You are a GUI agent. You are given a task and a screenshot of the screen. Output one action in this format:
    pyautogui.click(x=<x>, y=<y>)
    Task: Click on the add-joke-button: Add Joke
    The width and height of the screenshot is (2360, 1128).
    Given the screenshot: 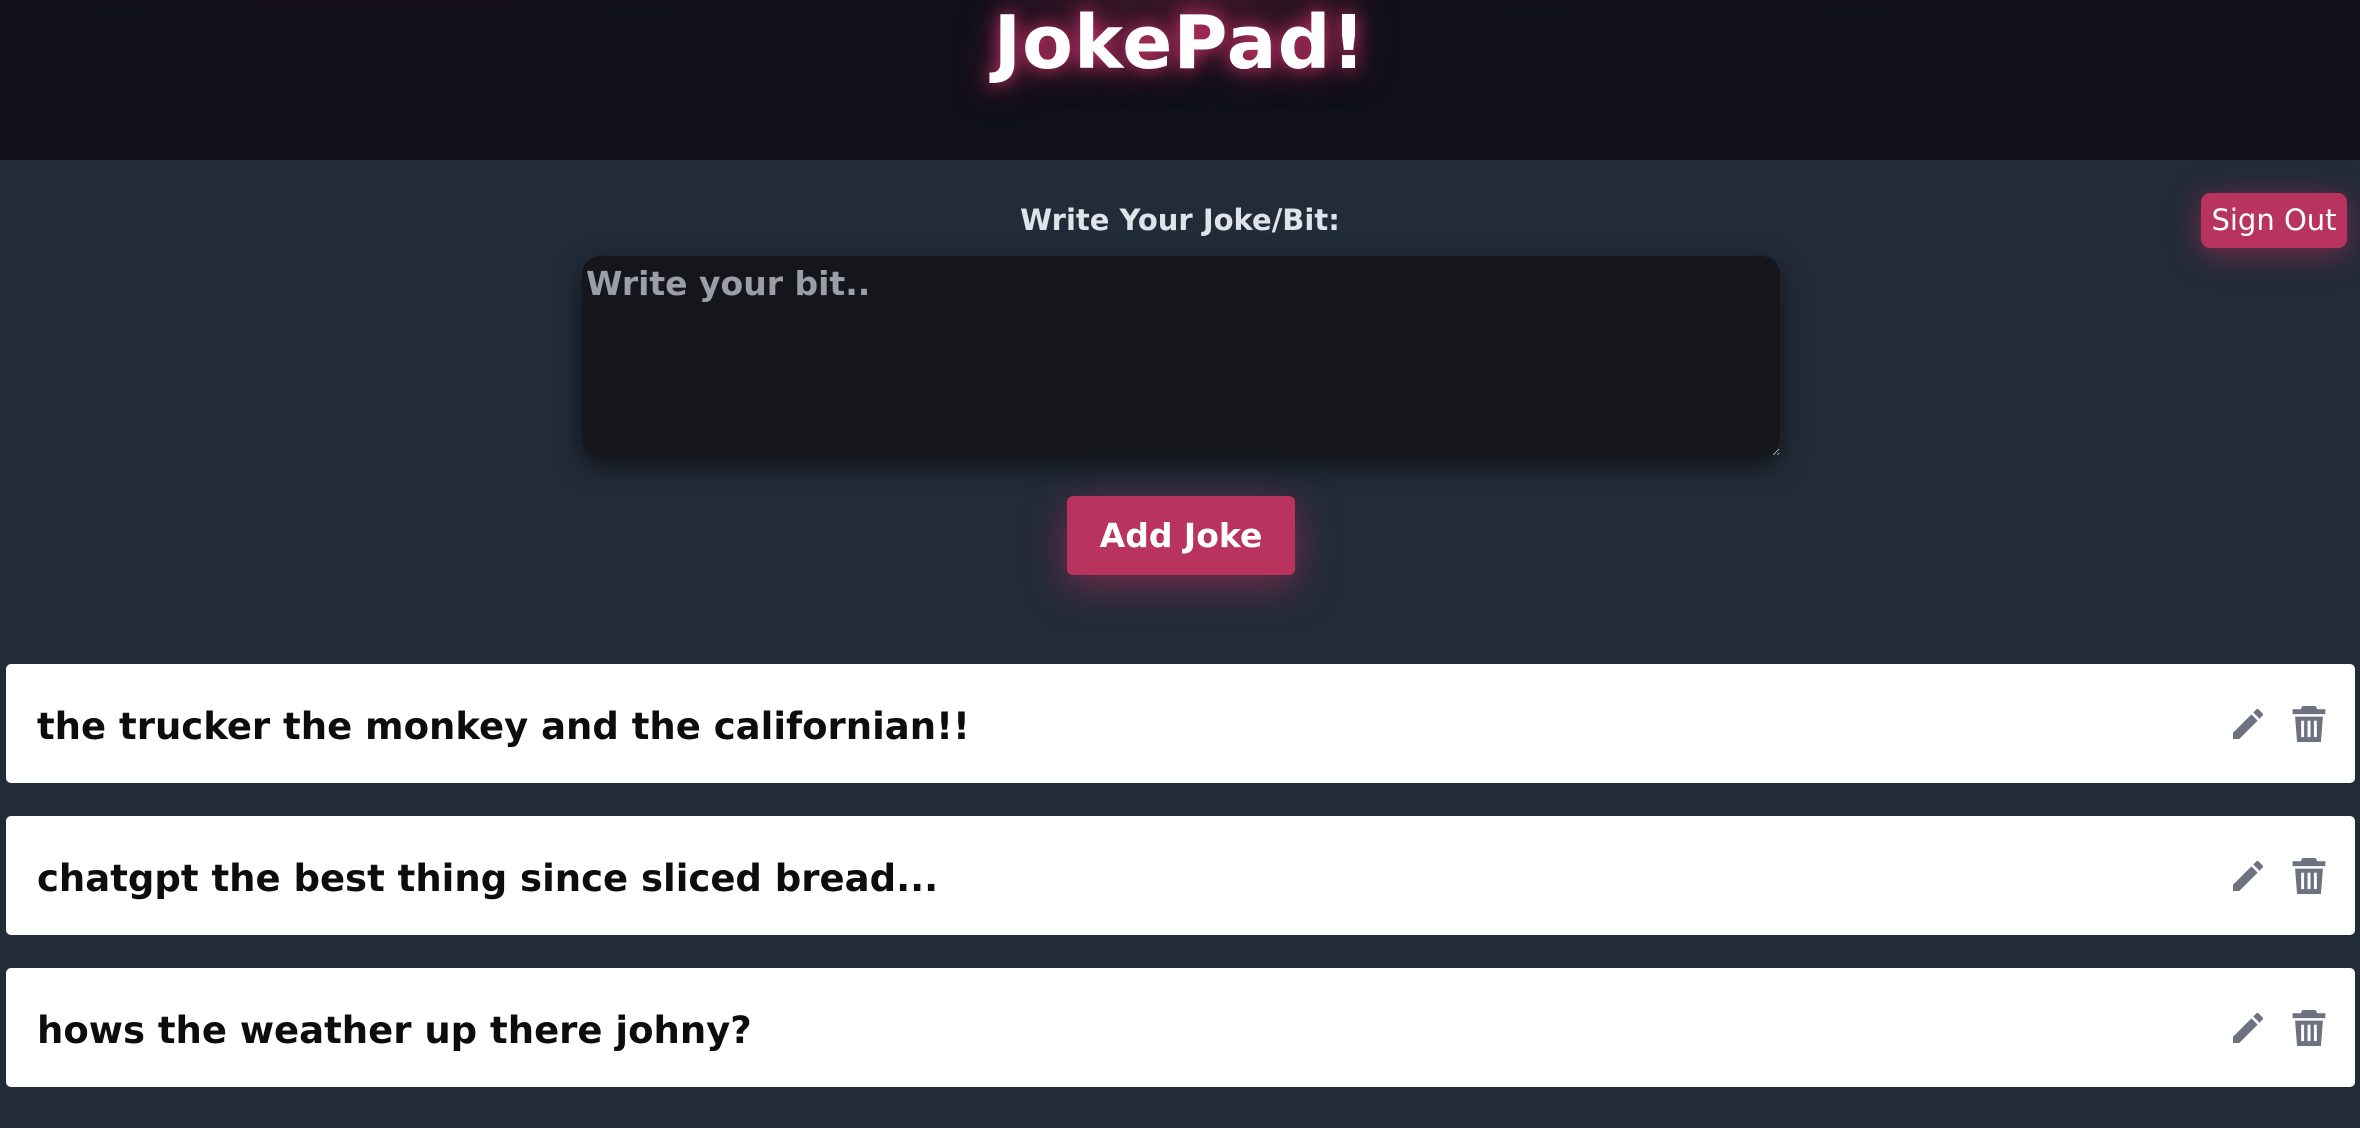 What is the action you would take?
    pyautogui.click(x=1181, y=535)
    